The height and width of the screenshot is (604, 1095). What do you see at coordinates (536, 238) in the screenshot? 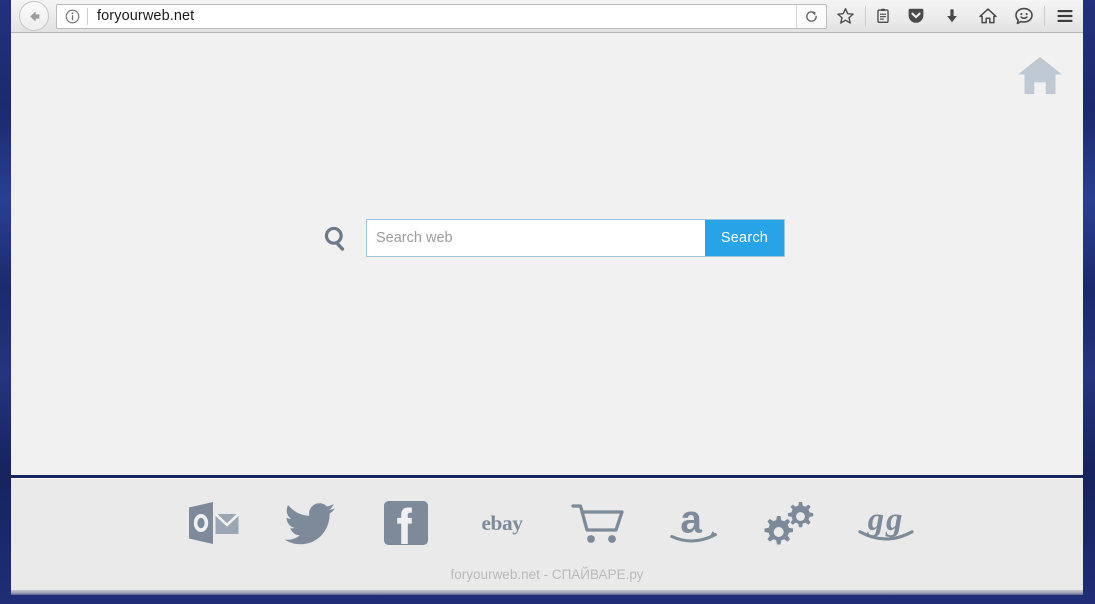
I see `search-input` at bounding box center [536, 238].